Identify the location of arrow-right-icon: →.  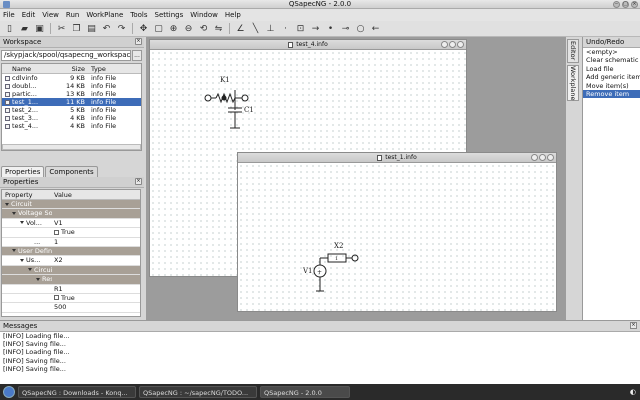
(315, 28).